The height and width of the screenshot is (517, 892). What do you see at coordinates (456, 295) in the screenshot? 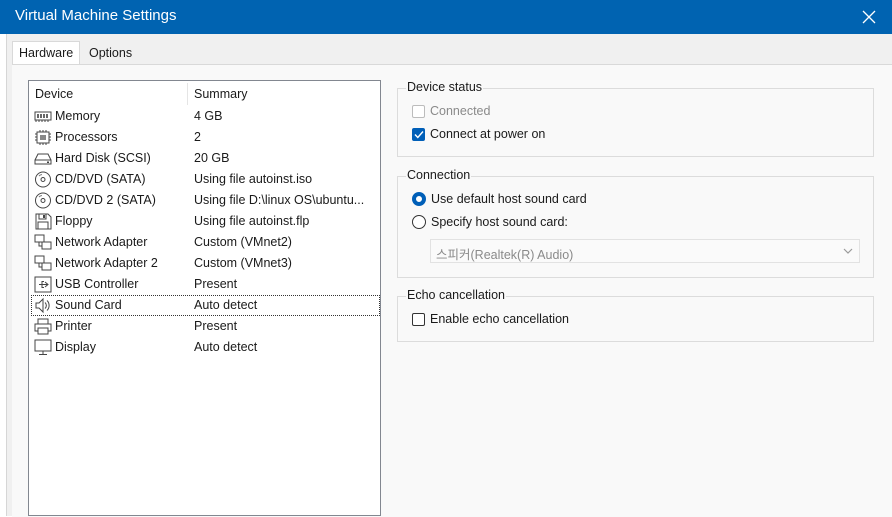
I see `echo-cancellation-title: Echo cancellation` at bounding box center [456, 295].